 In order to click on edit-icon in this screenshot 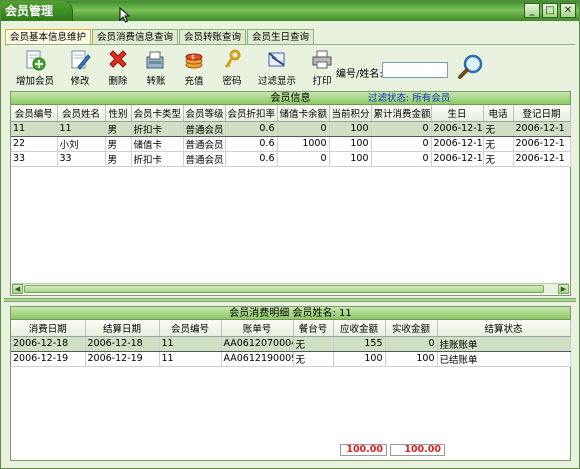, I will do `click(81, 60)`.